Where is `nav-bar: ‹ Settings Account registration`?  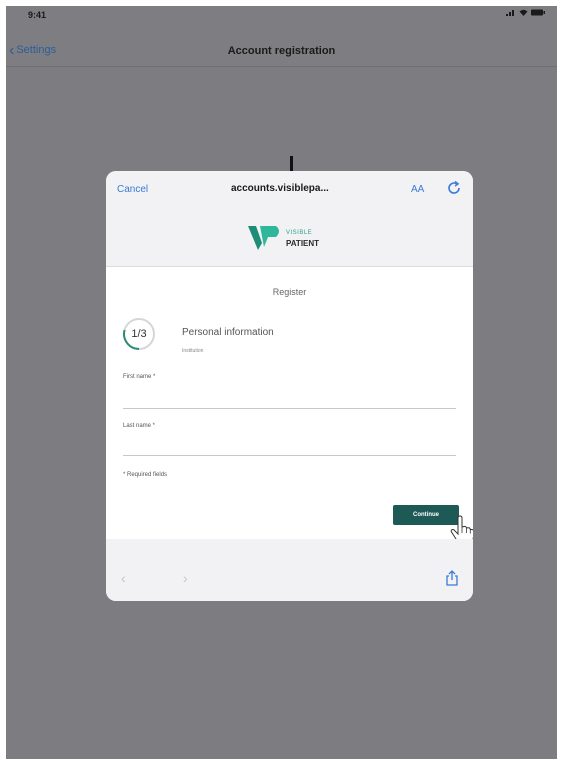 nav-bar: ‹ Settings Account registration is located at coordinates (281, 46).